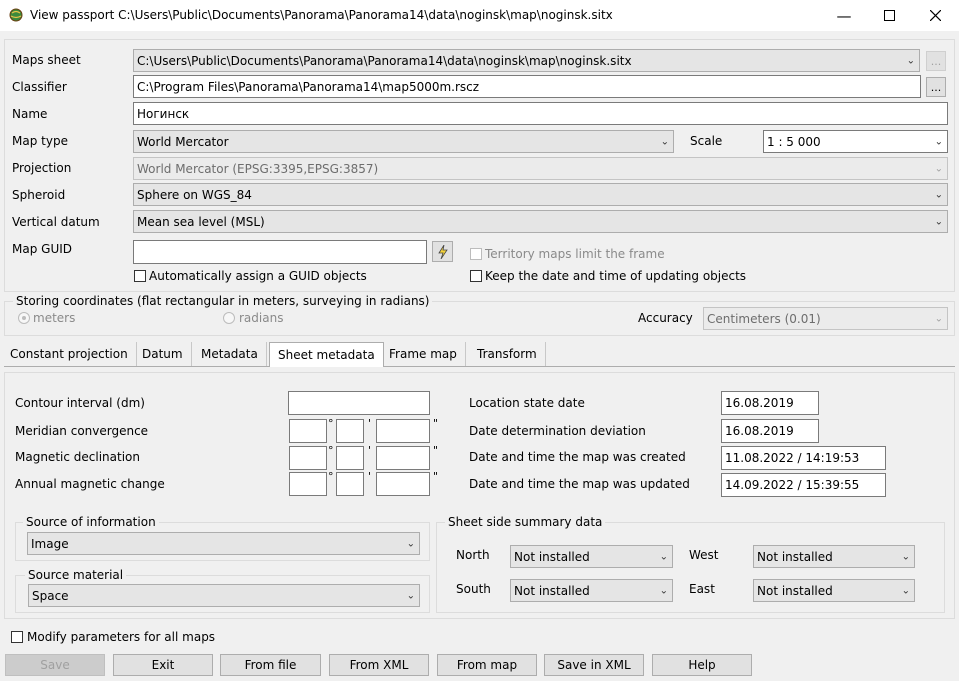 This screenshot has width=959, height=681. I want to click on east-select: Not installed ⌄, so click(834, 590).